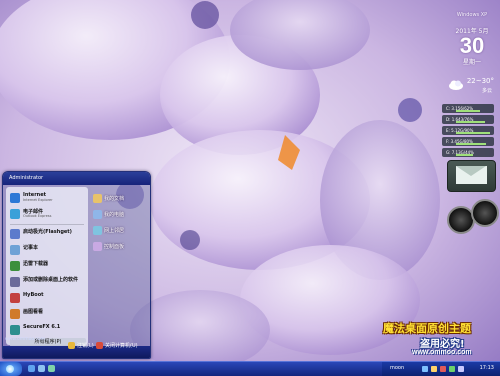  I want to click on download-icon, so click(15, 266).